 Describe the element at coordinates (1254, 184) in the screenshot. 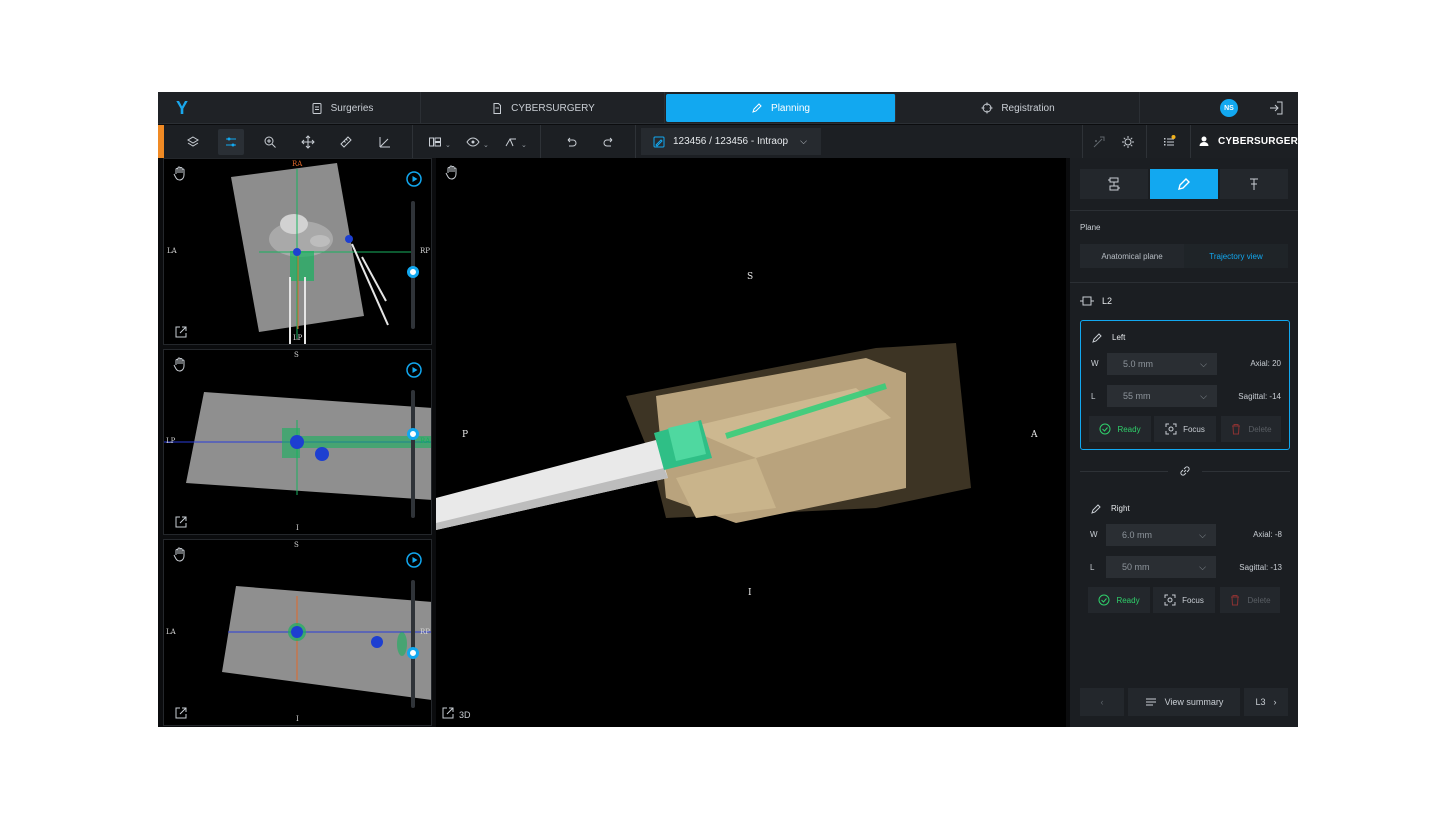

I see `segment-rod` at that location.